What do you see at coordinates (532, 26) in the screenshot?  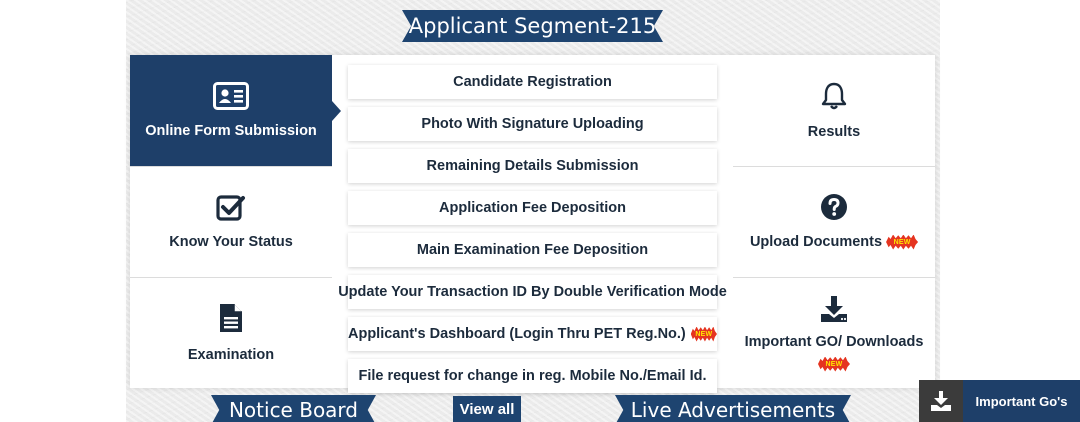 I see `segment-title-banner: Applicant Segment-215` at bounding box center [532, 26].